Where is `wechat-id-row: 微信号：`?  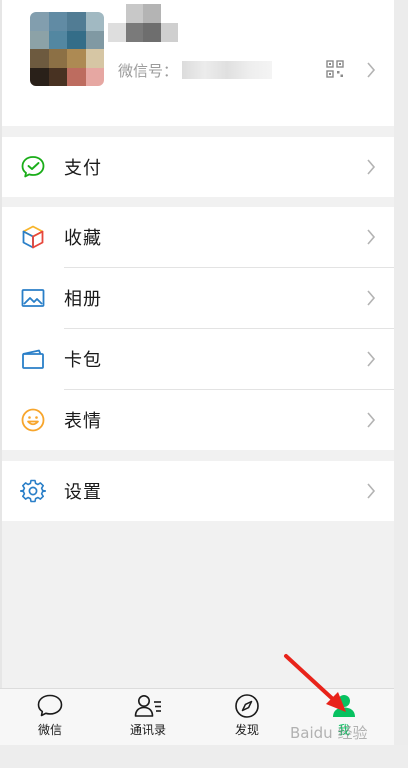
wechat-id-row: 微信号： is located at coordinates (195, 70).